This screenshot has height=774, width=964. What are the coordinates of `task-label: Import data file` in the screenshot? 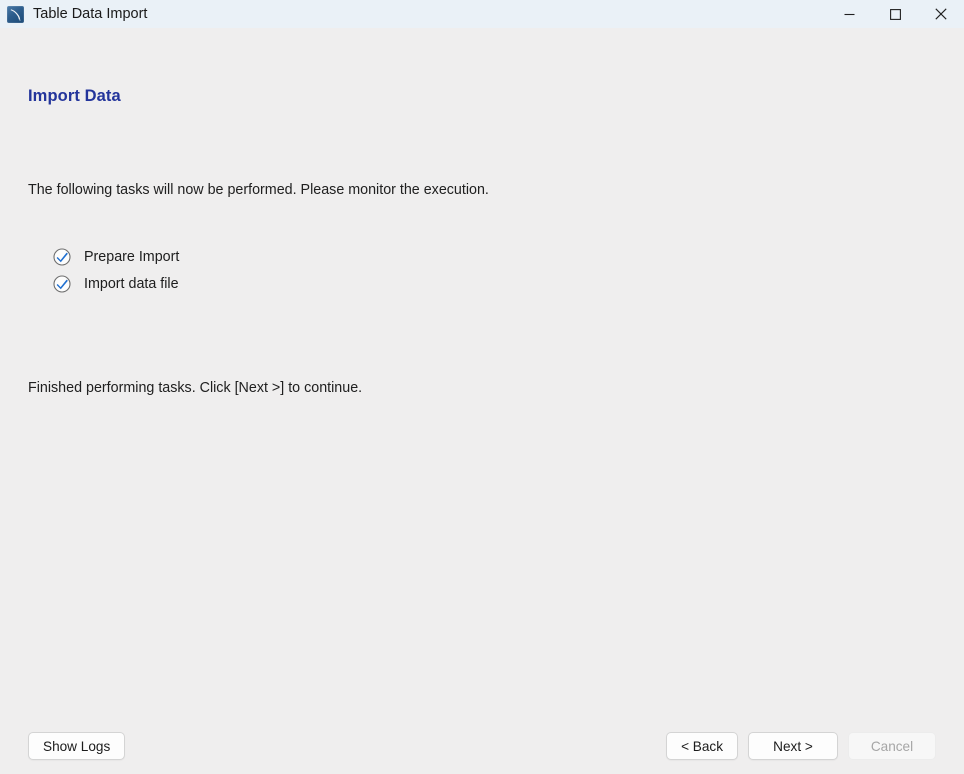 It's located at (131, 283).